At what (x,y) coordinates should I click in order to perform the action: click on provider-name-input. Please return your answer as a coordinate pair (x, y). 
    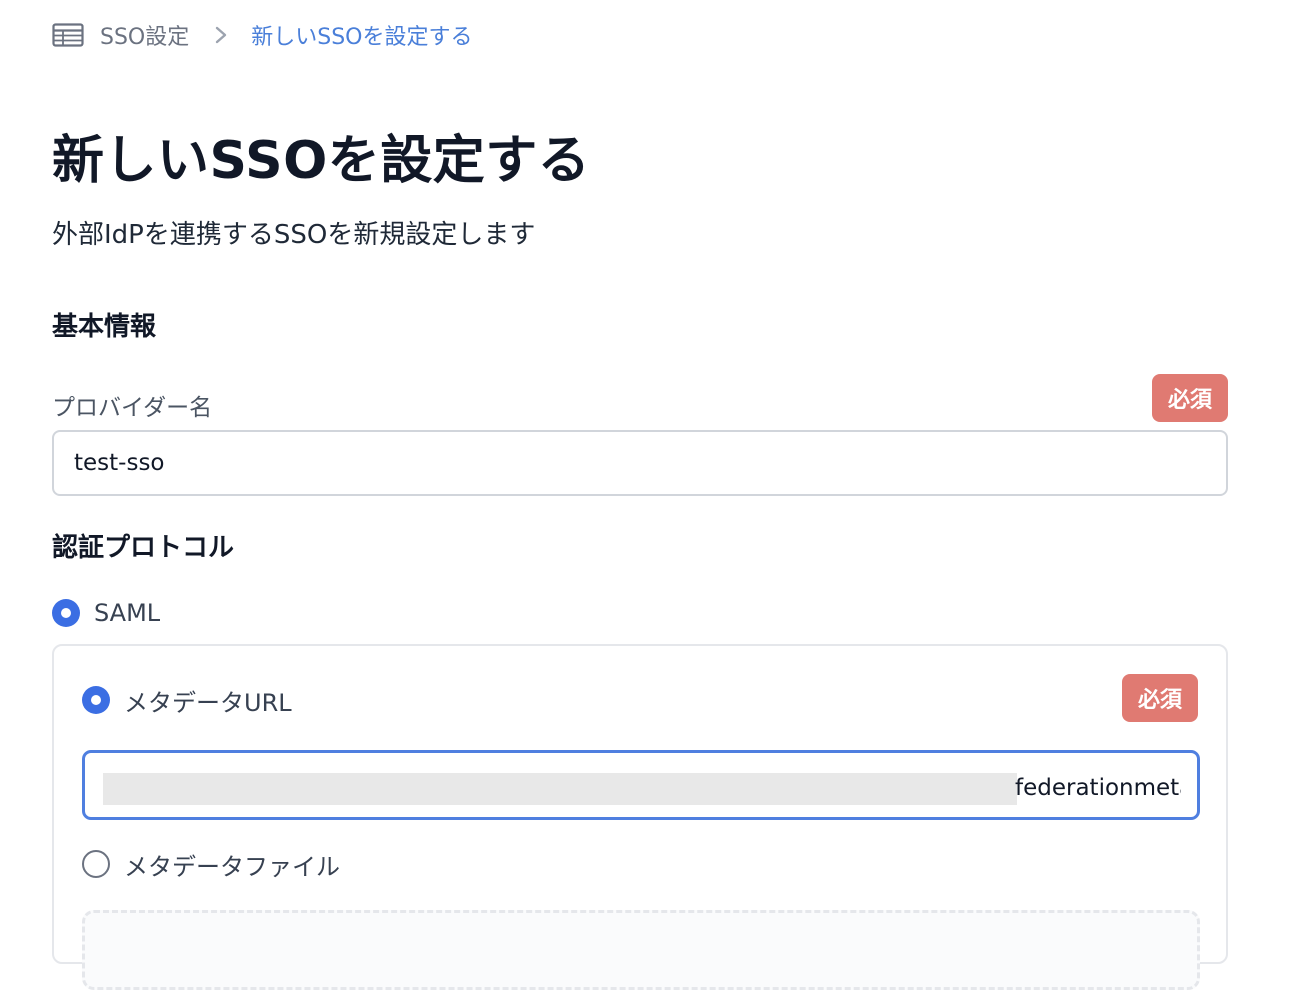
    Looking at the image, I should click on (640, 463).